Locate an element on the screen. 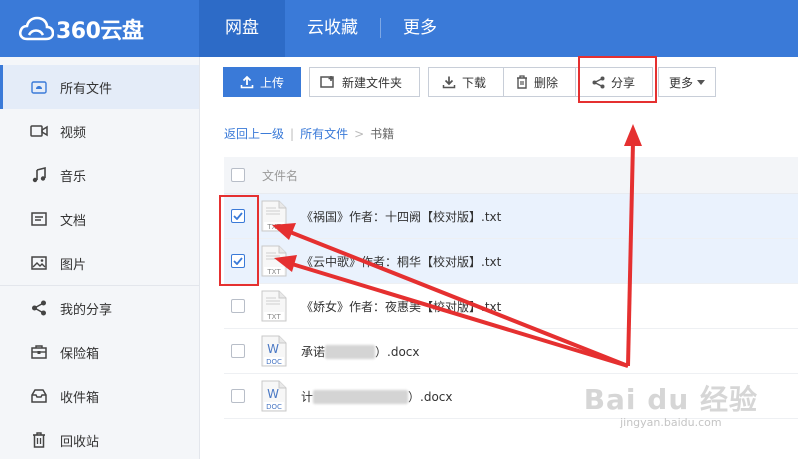 The image size is (798, 459). breadcrumb-current: 书籍 is located at coordinates (382, 134).